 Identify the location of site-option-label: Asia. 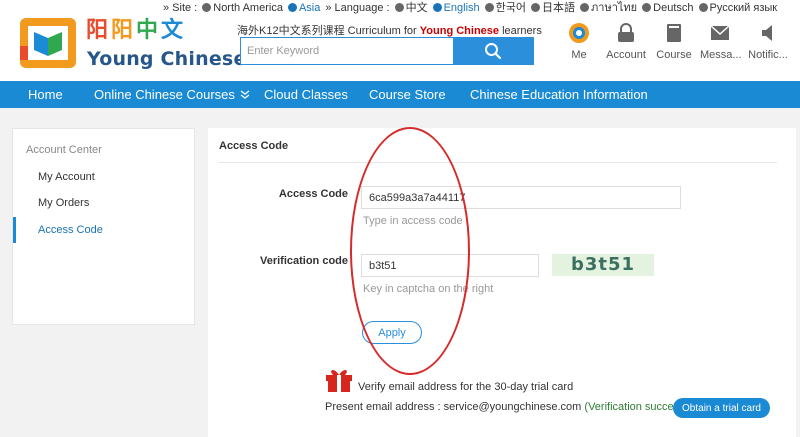
(309, 8).